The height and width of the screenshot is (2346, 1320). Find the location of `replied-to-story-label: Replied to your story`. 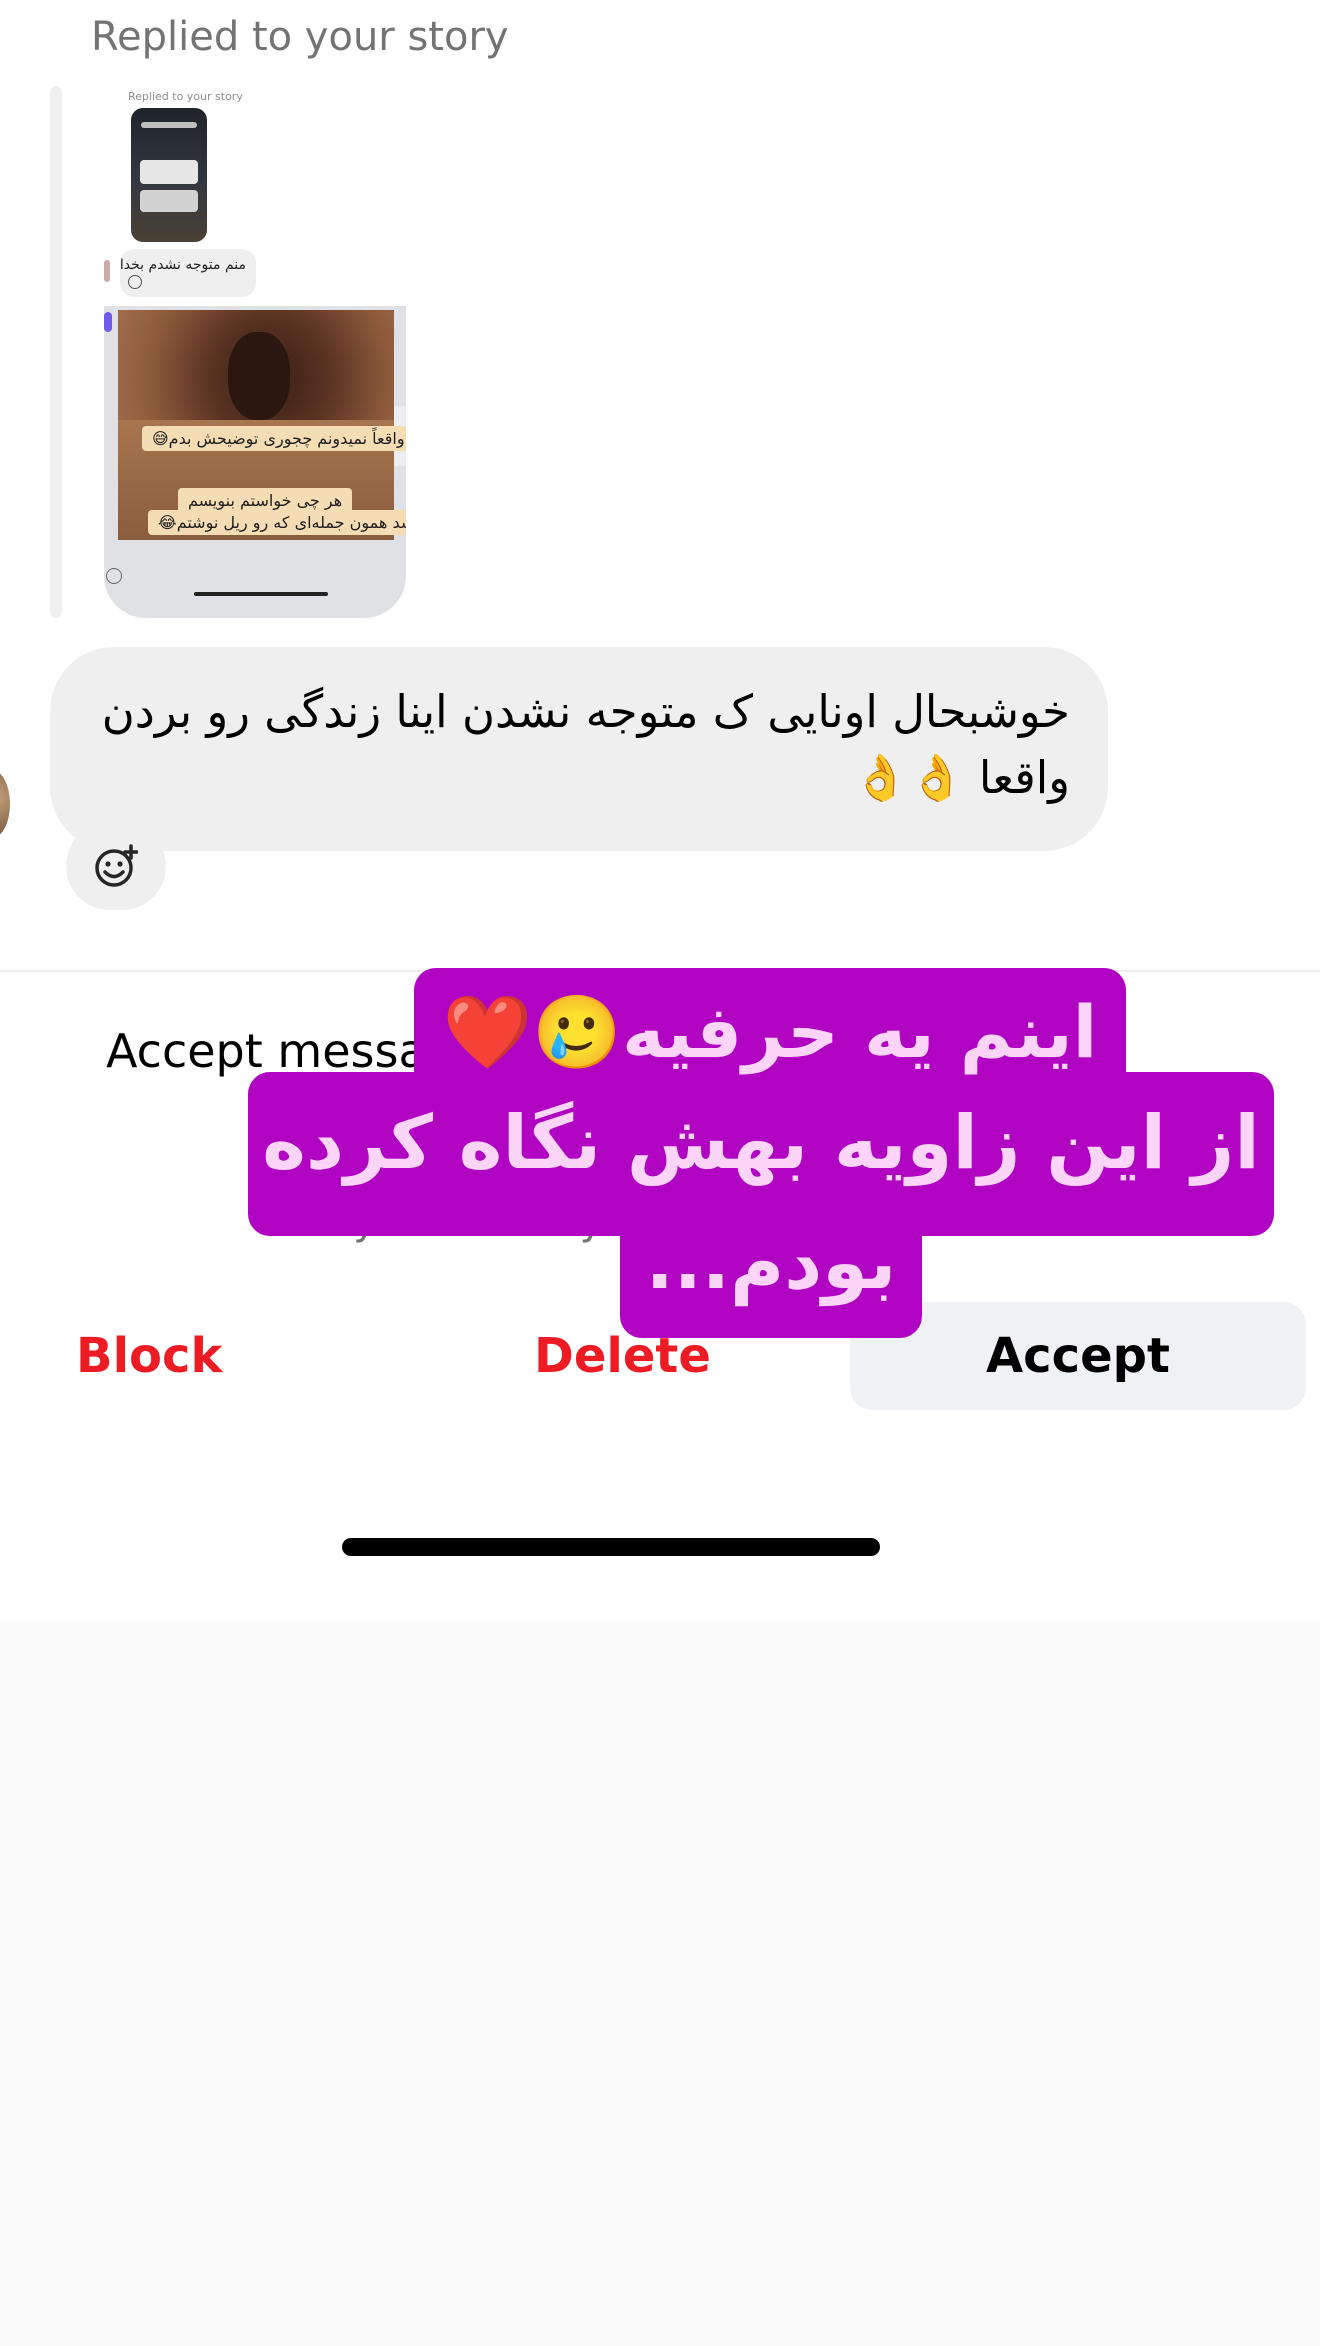

replied-to-story-label: Replied to your story is located at coordinates (300, 37).